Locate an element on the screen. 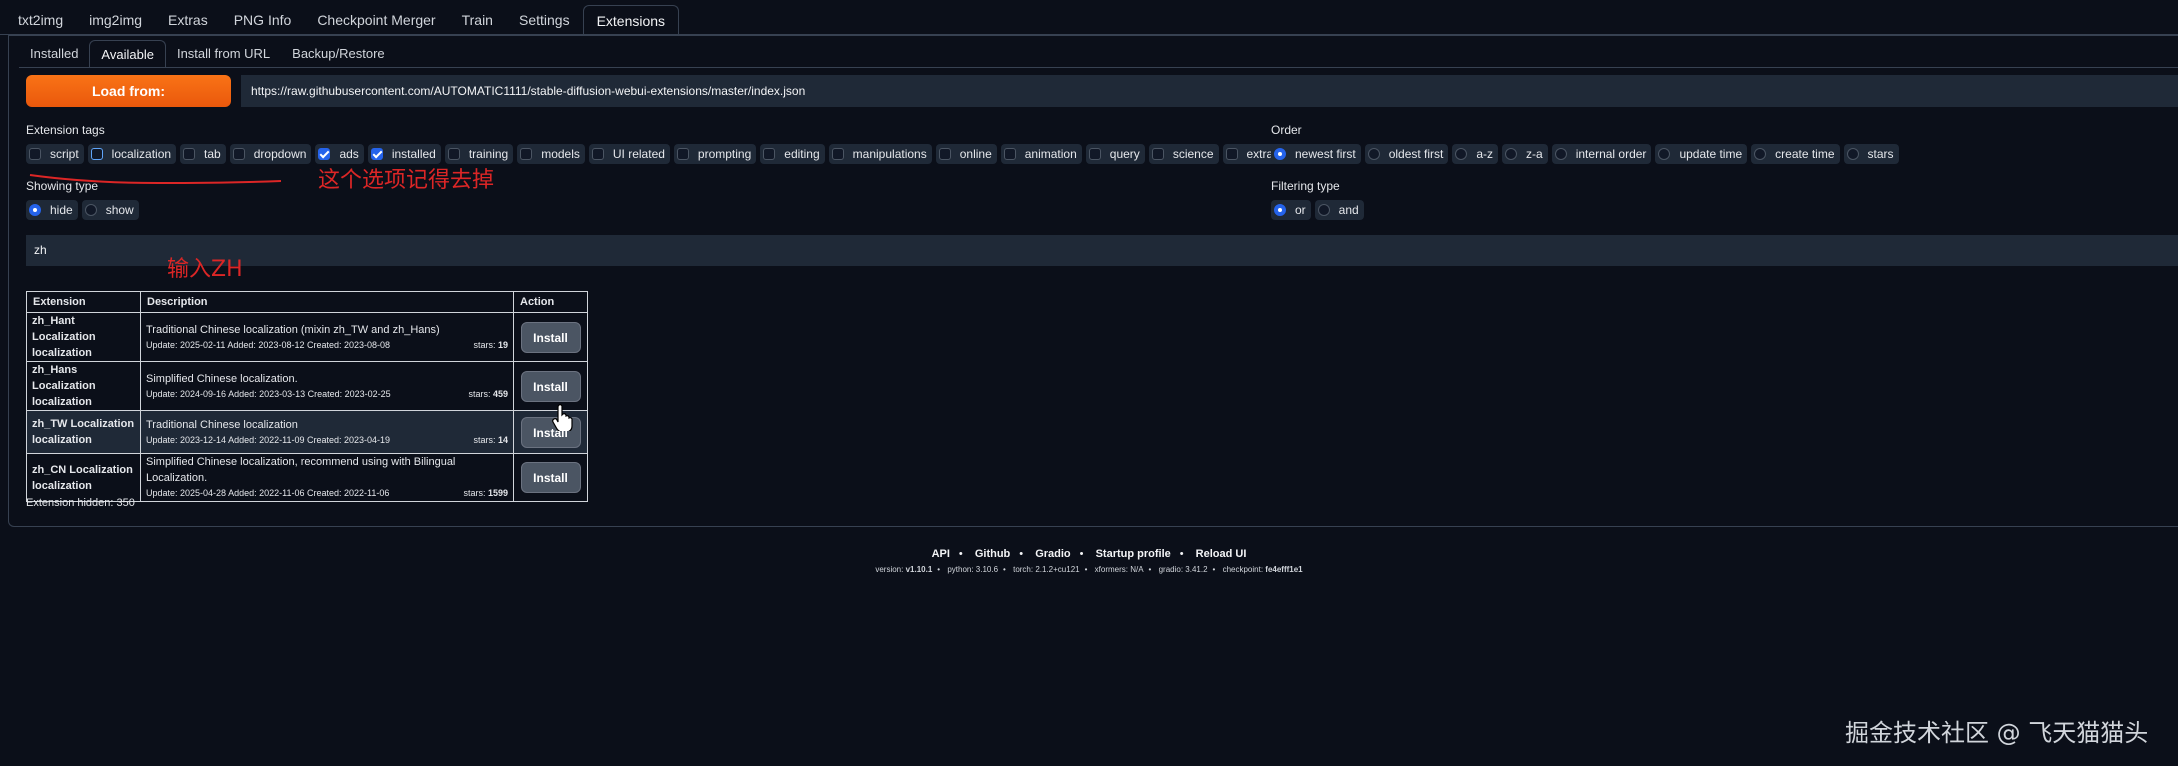  extension-cell: zh_Hant Localization localization is located at coordinates (83, 337).